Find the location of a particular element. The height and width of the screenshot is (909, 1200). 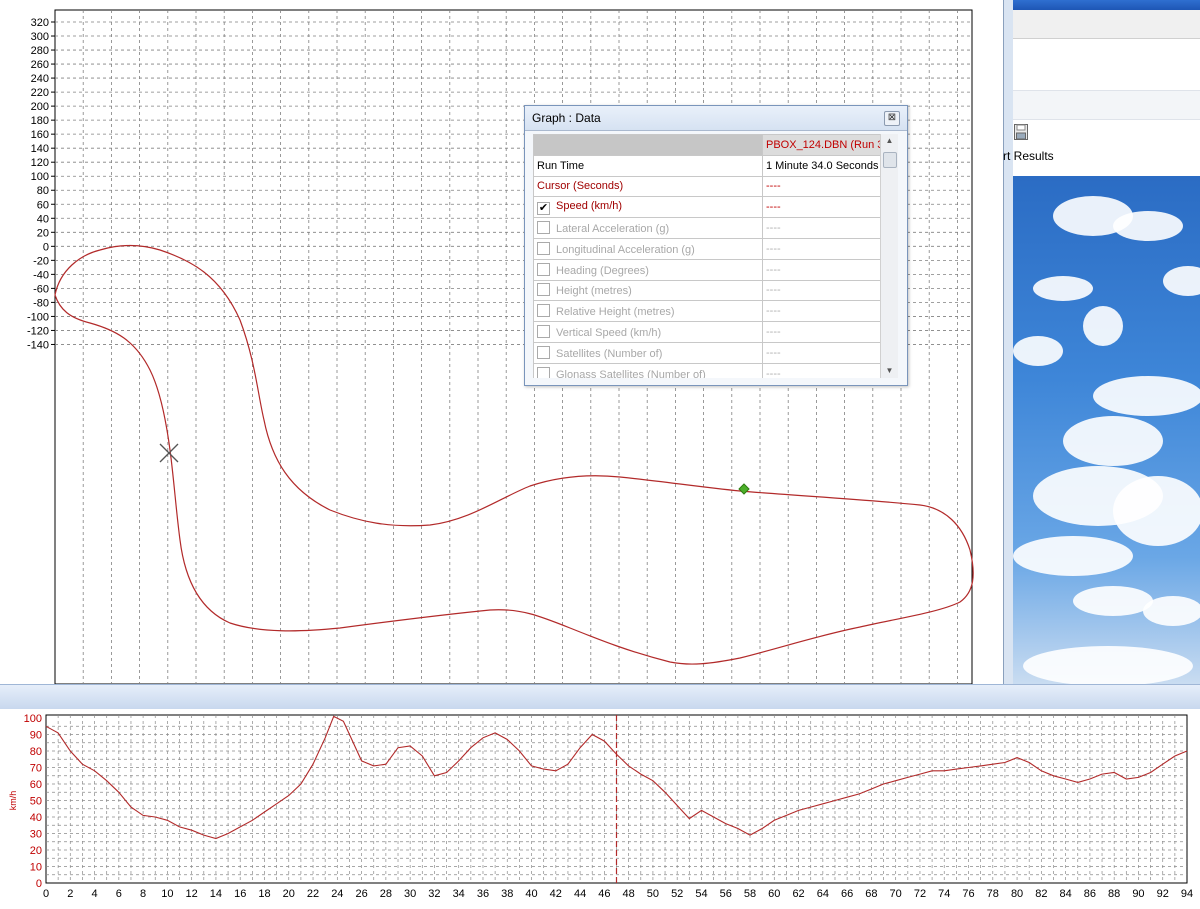

speed-x-tick-label: 50 is located at coordinates (653, 894).